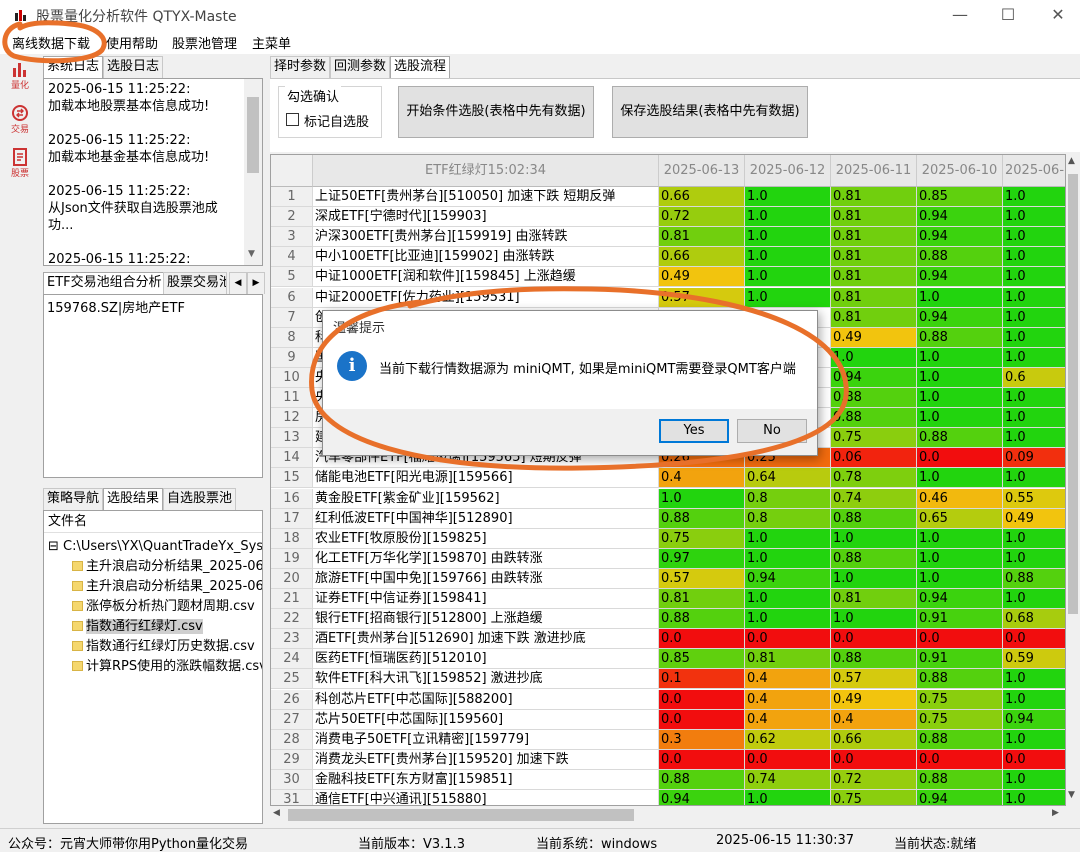  I want to click on score-cell: 0.06, so click(874, 458).